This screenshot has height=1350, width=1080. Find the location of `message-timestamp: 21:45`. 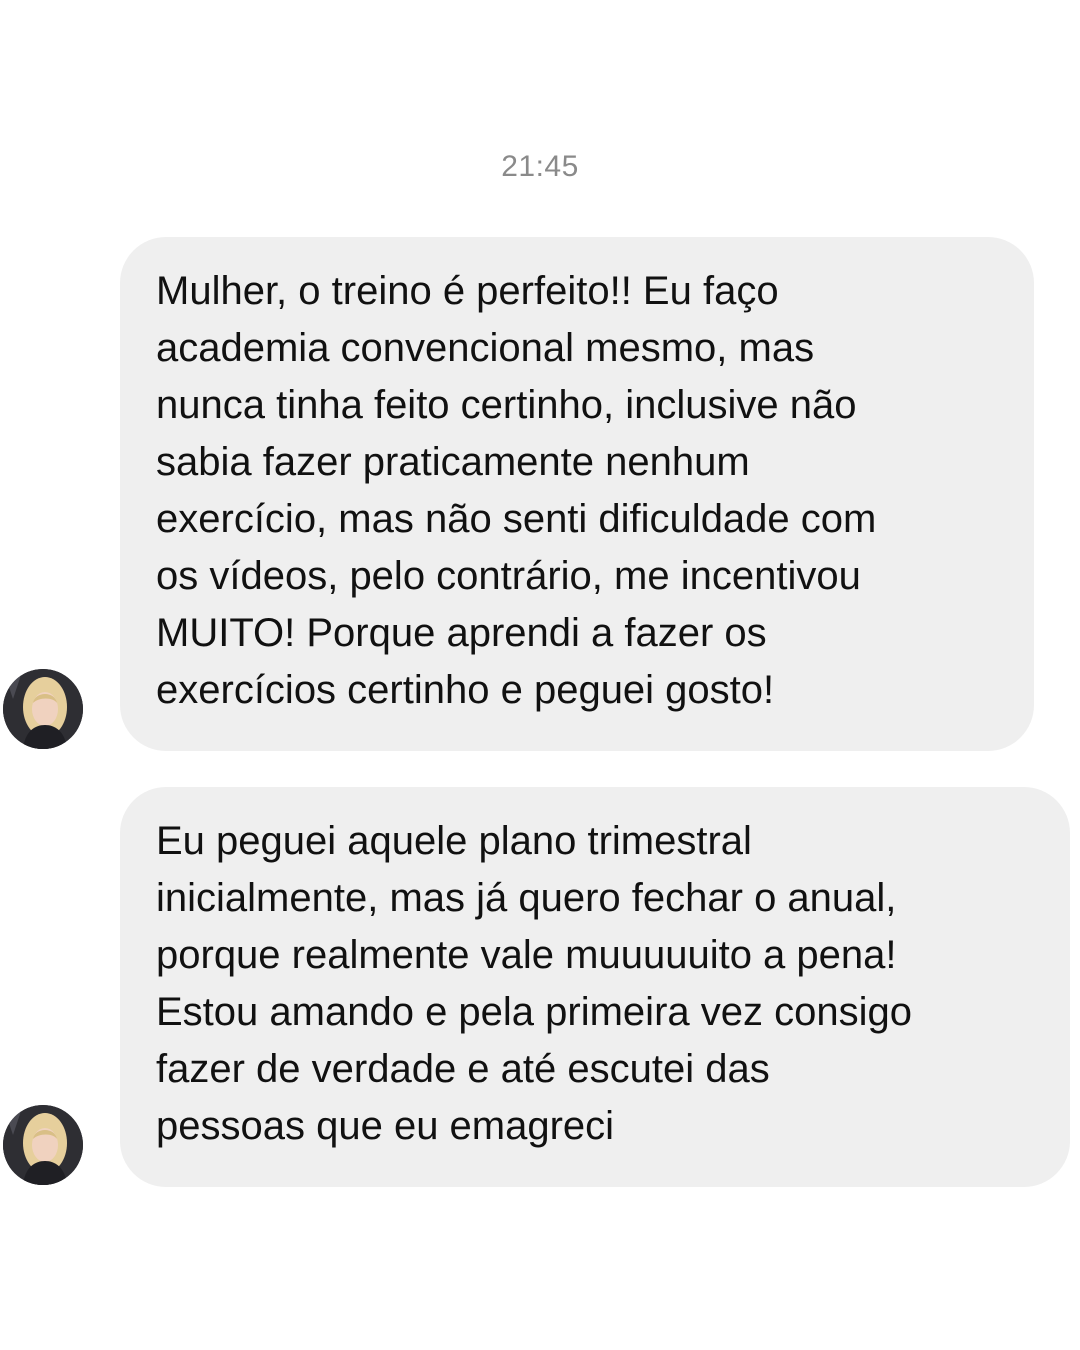

message-timestamp: 21:45 is located at coordinates (540, 166).